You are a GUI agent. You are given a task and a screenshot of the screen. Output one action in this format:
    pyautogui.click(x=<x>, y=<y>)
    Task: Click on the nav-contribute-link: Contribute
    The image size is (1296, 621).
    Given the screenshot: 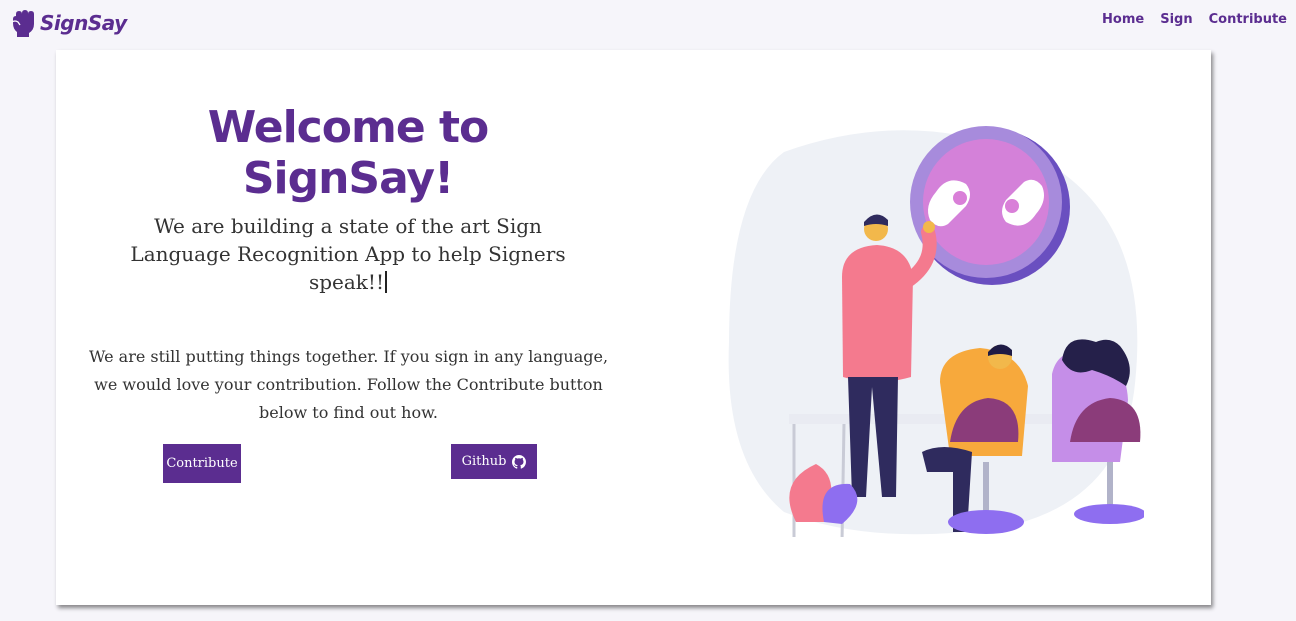 What is the action you would take?
    pyautogui.click(x=1248, y=19)
    